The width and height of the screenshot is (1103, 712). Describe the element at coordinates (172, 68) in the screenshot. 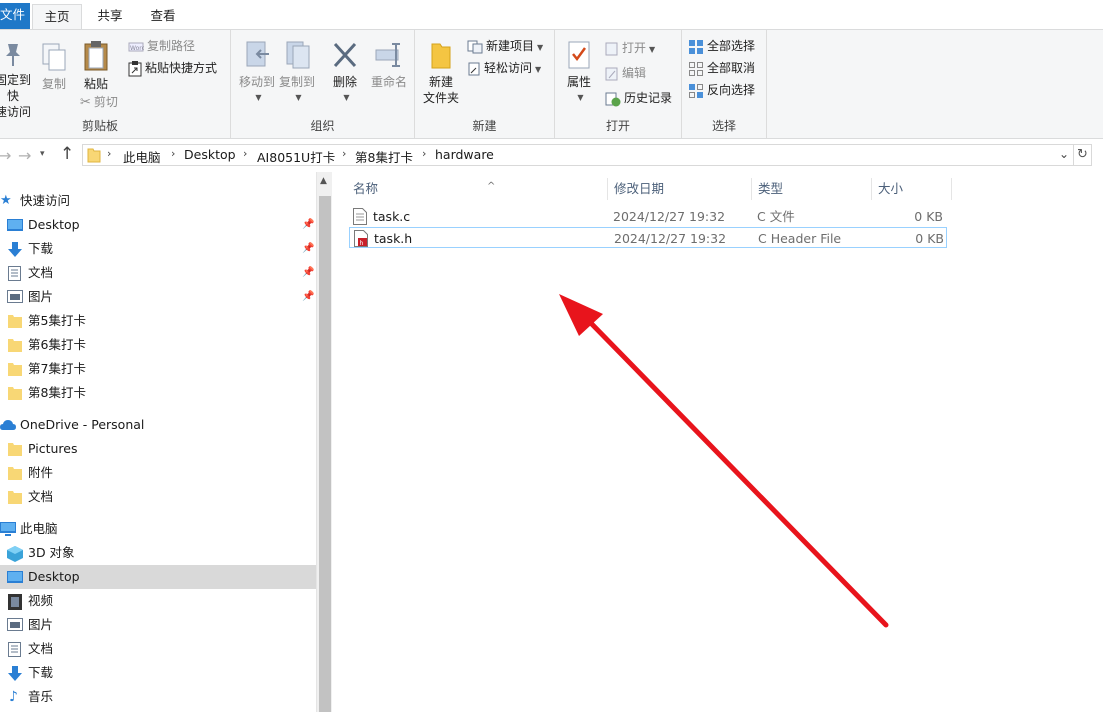

I see `paste-shortcut-button: 粘贴快捷方式` at that location.